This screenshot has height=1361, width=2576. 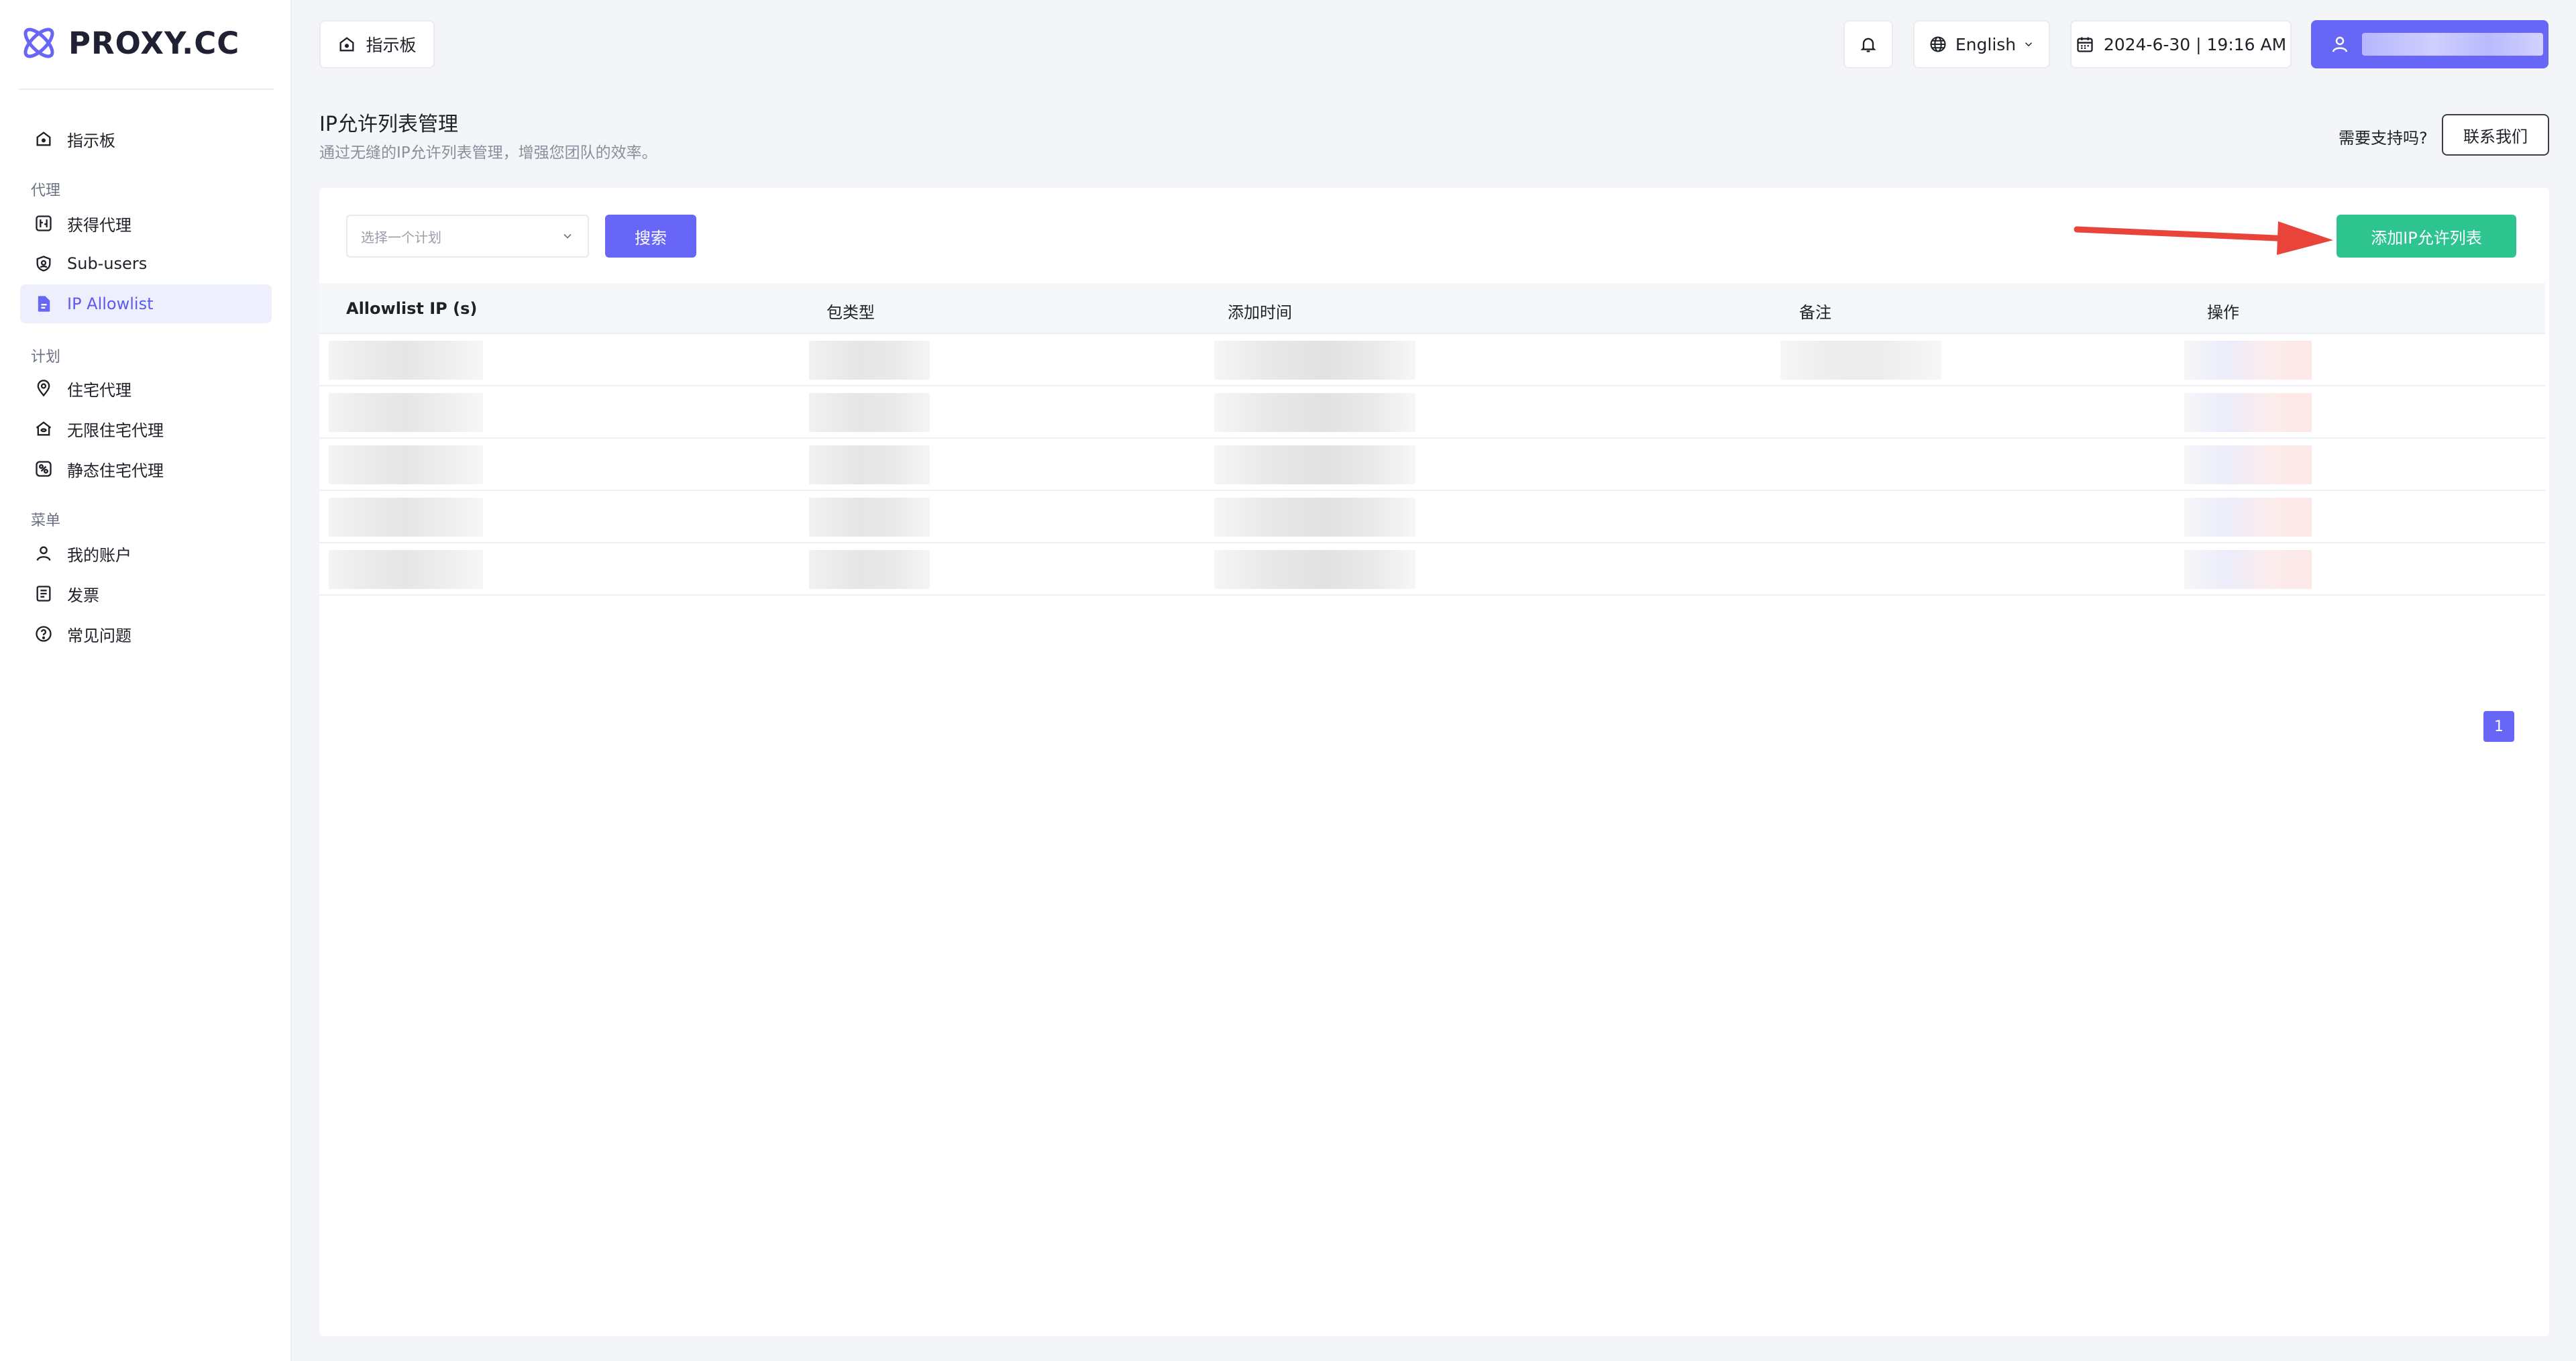 What do you see at coordinates (1815, 312) in the screenshot?
I see `column-header: 备注` at bounding box center [1815, 312].